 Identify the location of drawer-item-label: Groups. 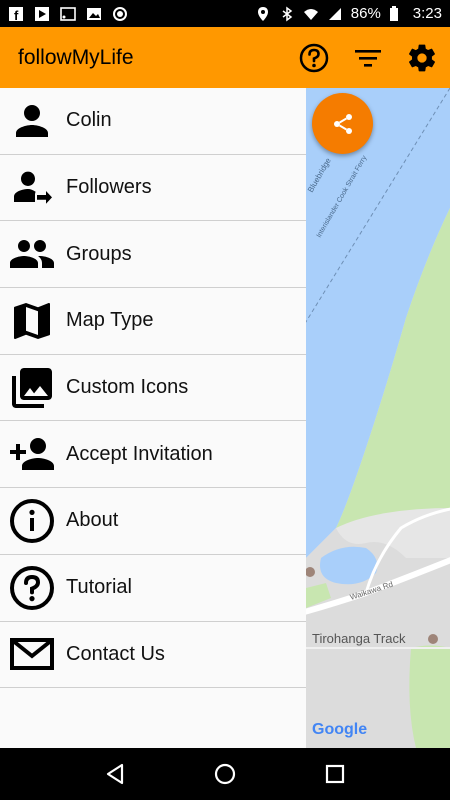
(99, 253).